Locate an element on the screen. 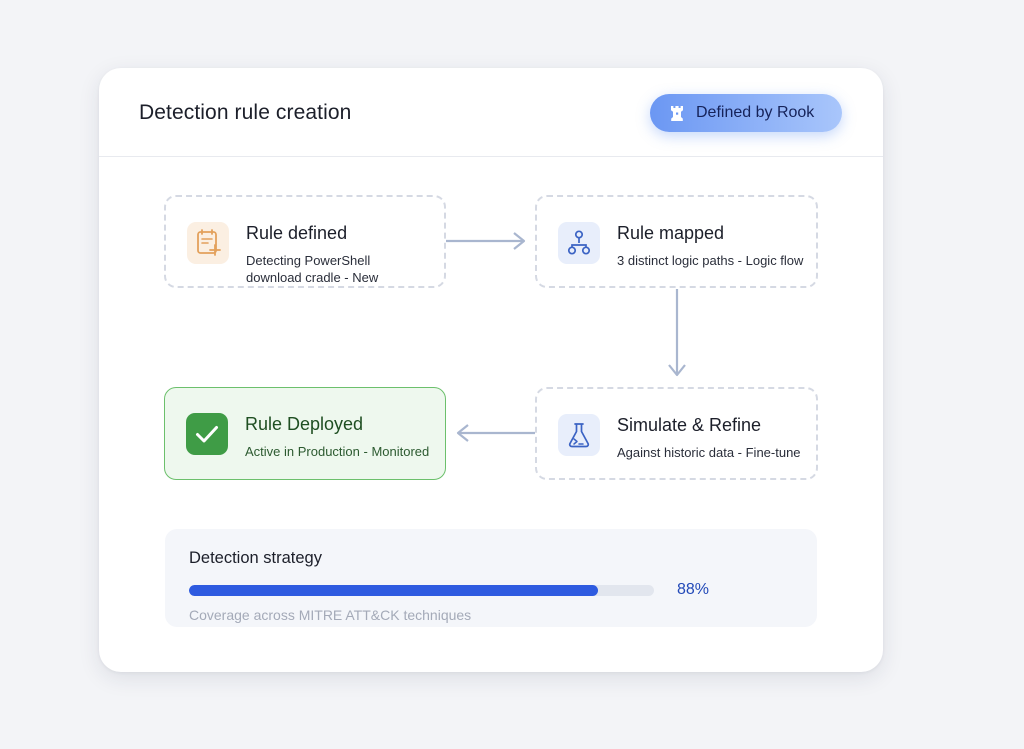 The width and height of the screenshot is (1024, 749). flask-icon is located at coordinates (579, 435).